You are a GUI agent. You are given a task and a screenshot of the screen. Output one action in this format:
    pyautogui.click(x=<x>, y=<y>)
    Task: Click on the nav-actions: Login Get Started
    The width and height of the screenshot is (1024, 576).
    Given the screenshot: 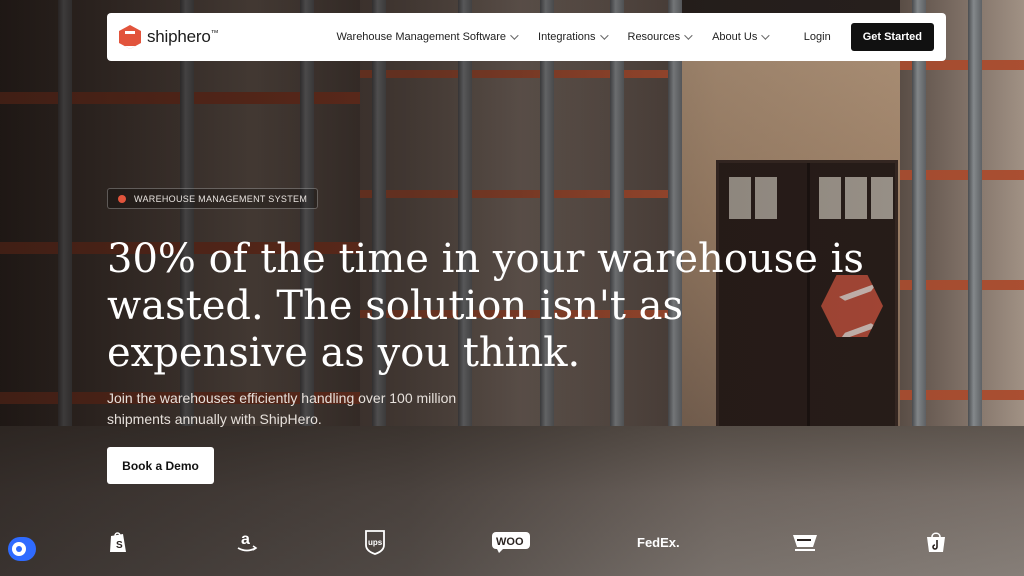 What is the action you would take?
    pyautogui.click(x=869, y=37)
    